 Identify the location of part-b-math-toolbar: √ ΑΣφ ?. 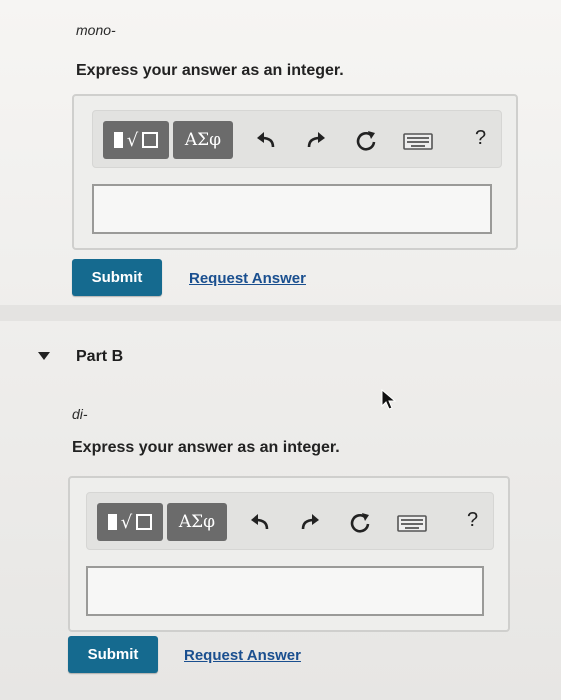
(290, 521).